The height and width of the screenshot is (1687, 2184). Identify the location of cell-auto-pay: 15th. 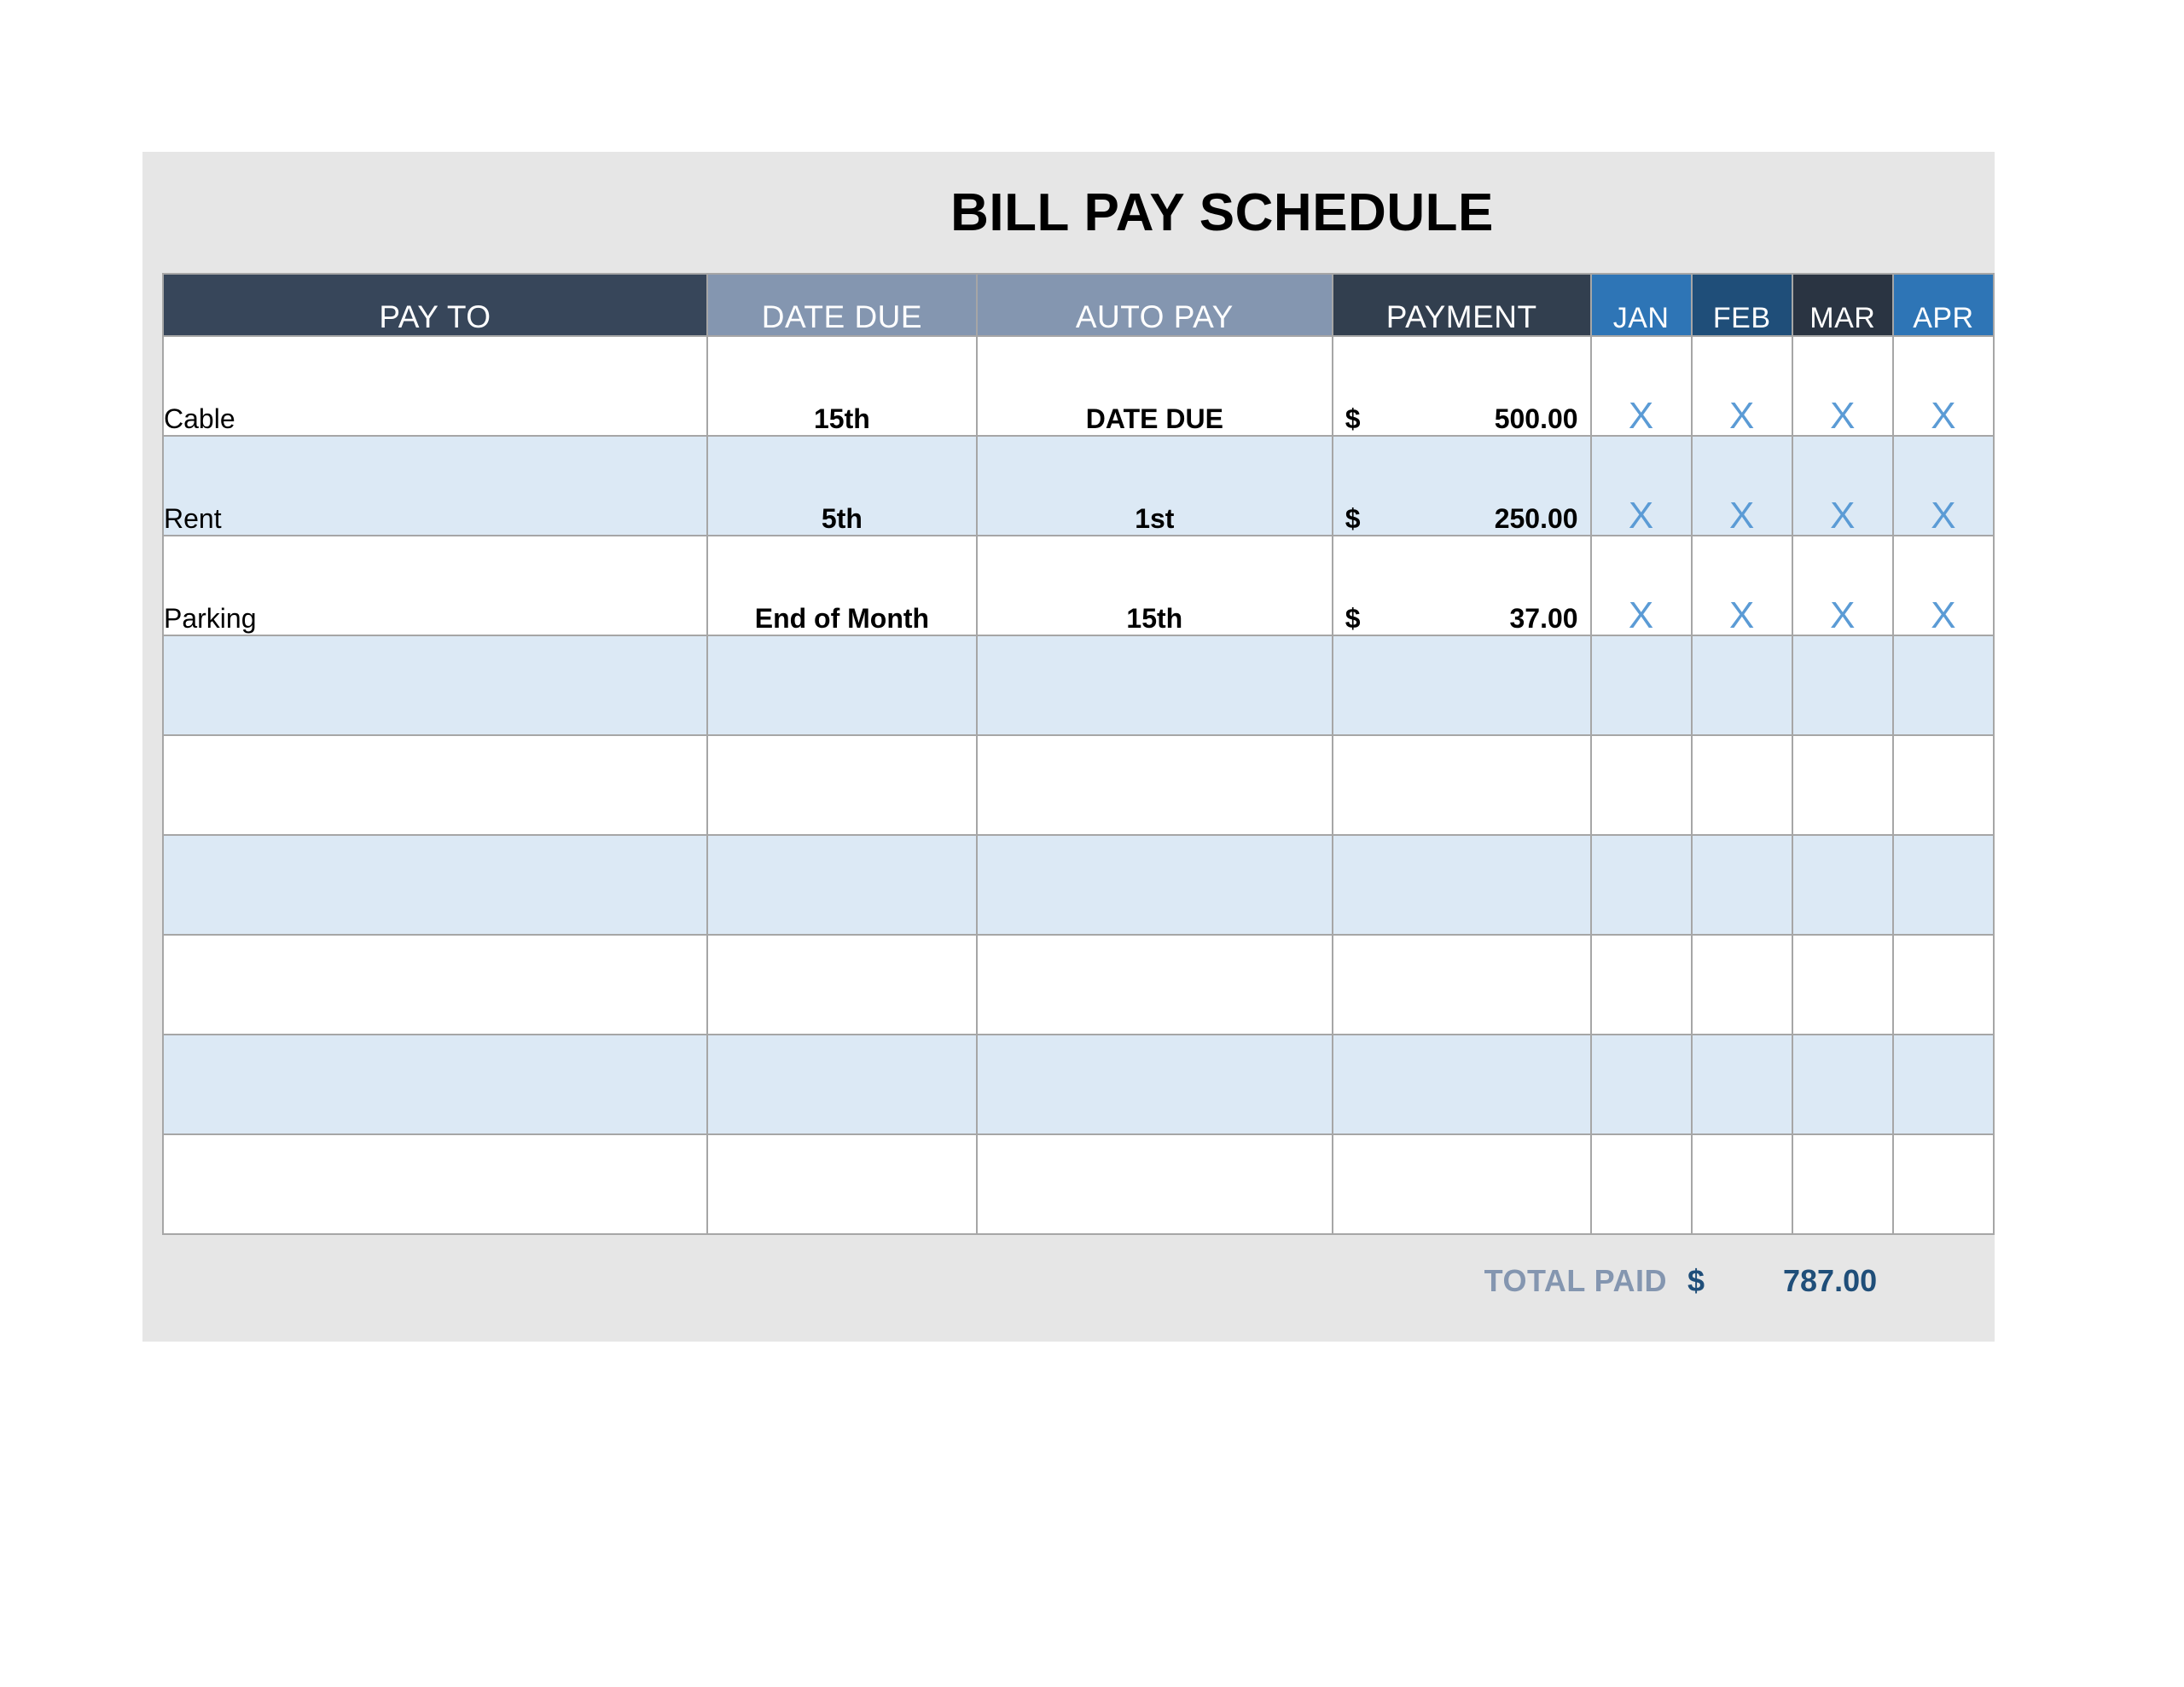
(1154, 585).